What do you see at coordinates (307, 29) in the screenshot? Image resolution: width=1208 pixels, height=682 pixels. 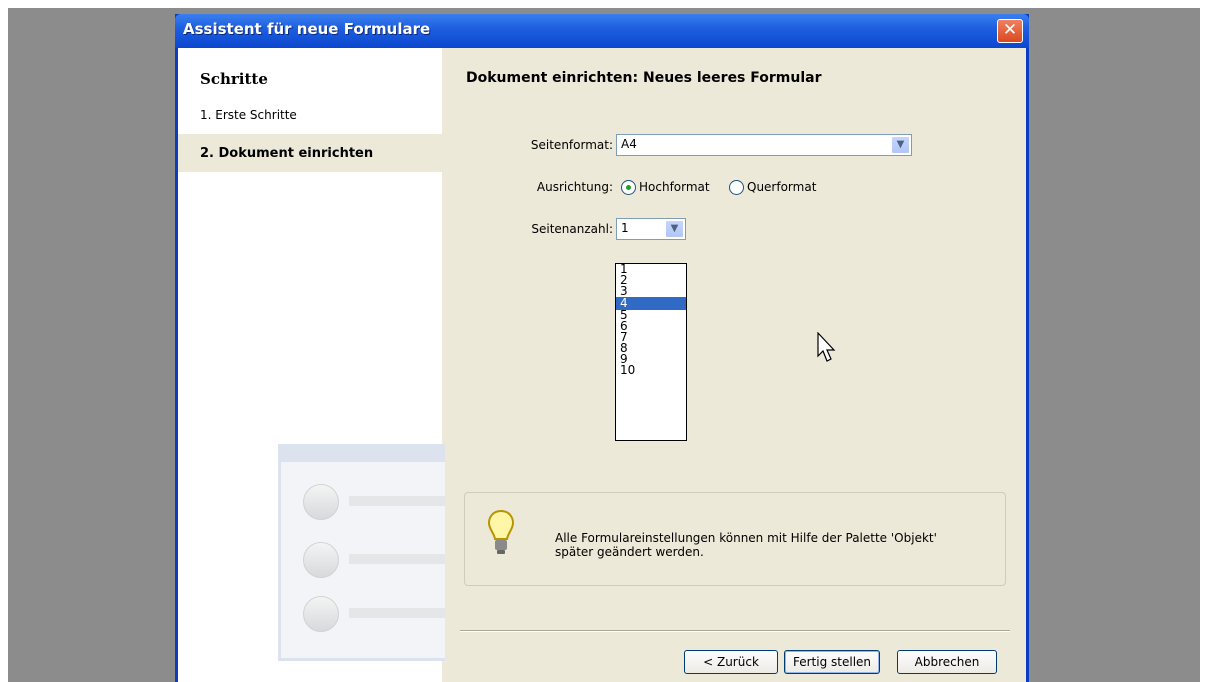 I see `window-title: Assistent für neue Formulare` at bounding box center [307, 29].